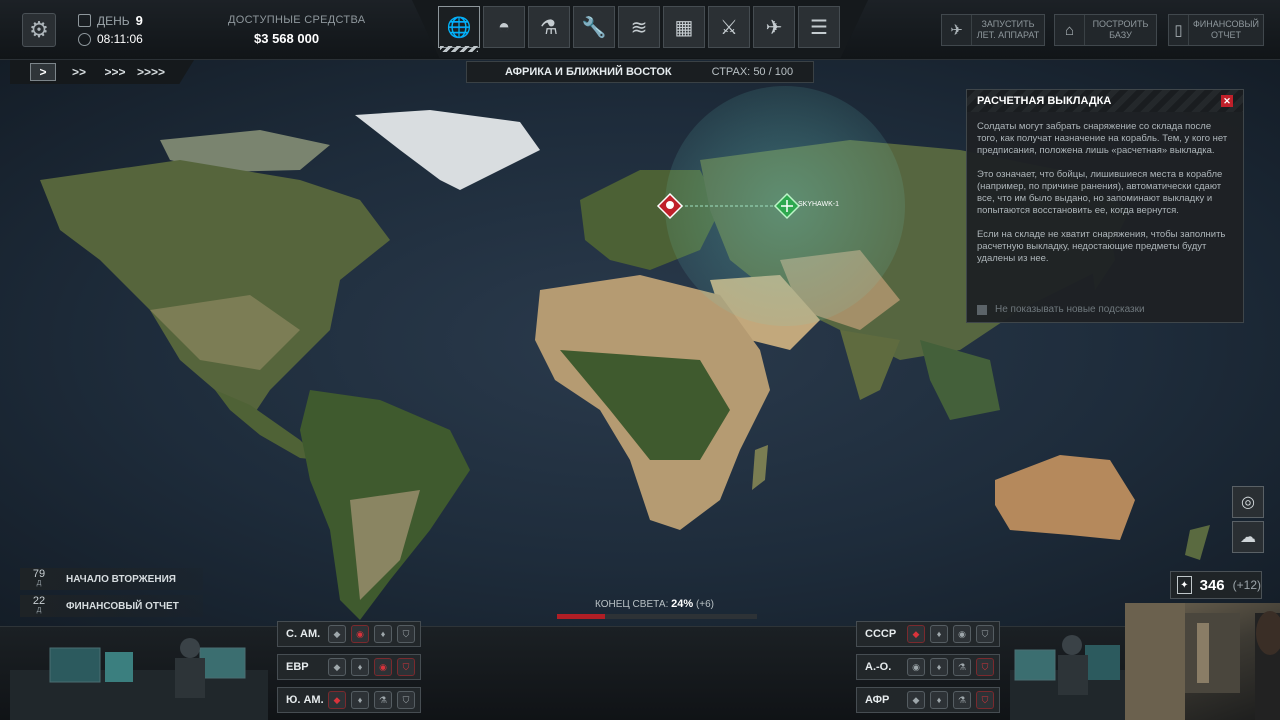 Image resolution: width=1280 pixels, height=720 pixels. I want to click on council-button: ◎, so click(1248, 502).